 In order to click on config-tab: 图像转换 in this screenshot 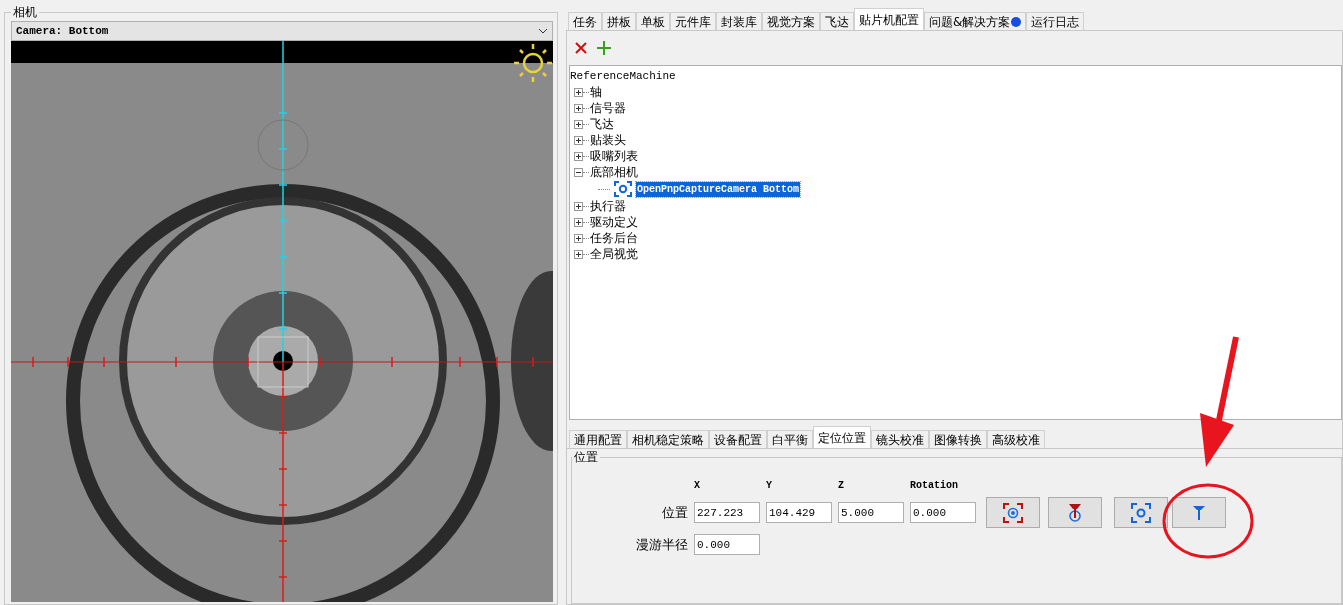, I will do `click(958, 439)`.